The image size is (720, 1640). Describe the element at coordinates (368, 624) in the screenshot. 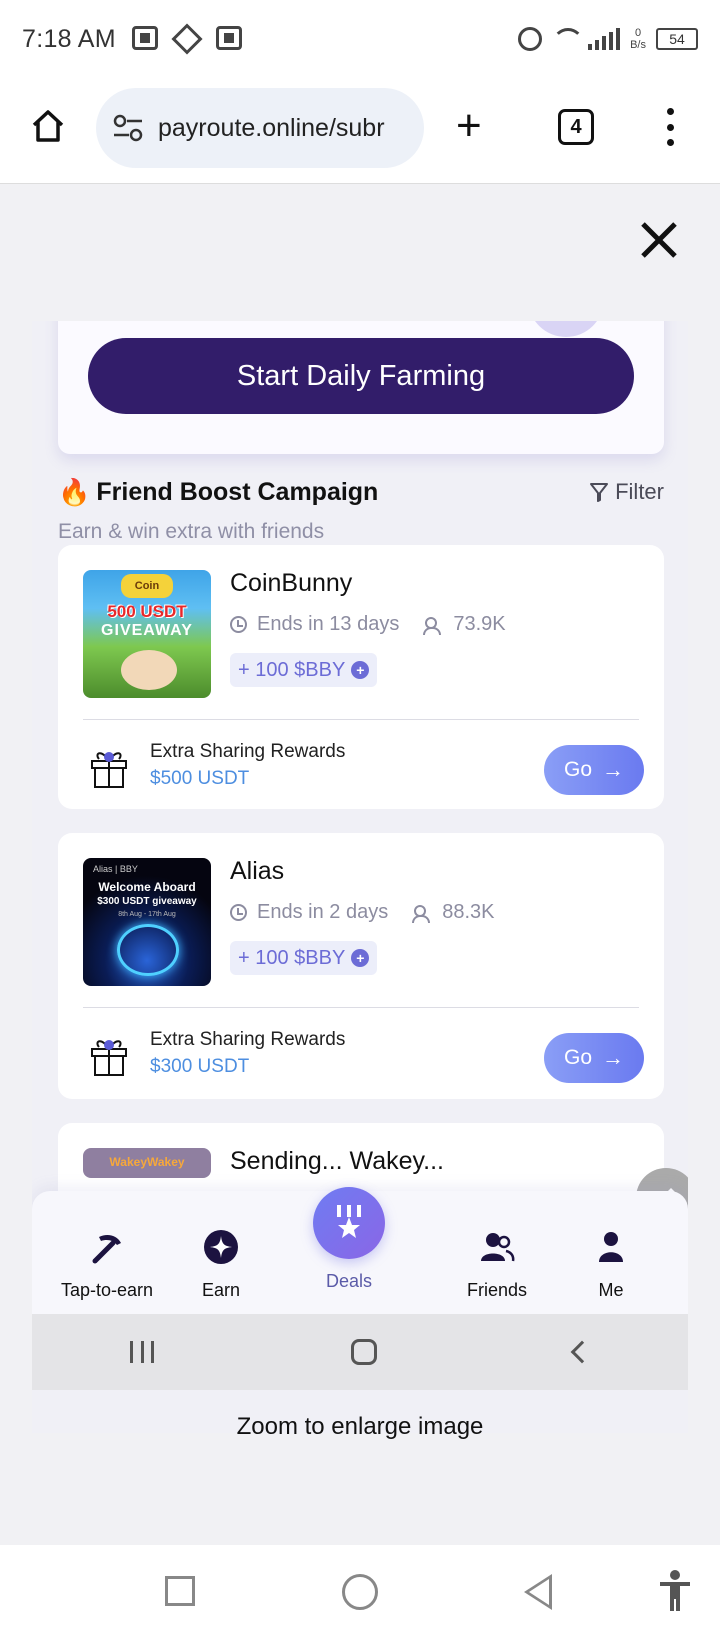

I see `campaign-meta: Ends in 13 days 73.9K` at that location.